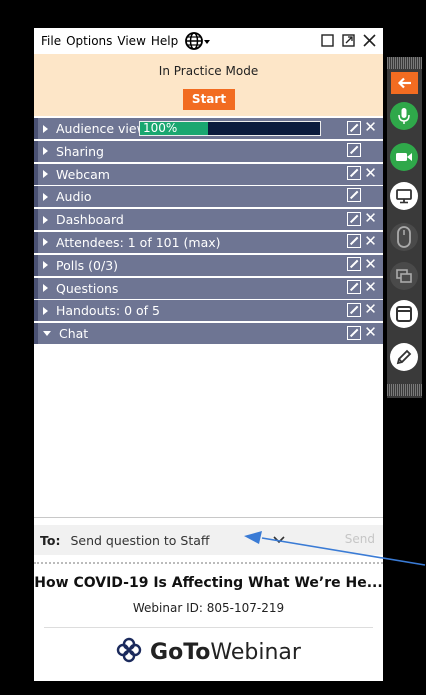  What do you see at coordinates (83, 174) in the screenshot?
I see `section-label: Webcam` at bounding box center [83, 174].